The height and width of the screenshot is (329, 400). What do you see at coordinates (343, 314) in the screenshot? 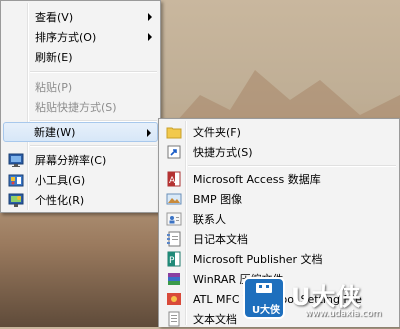
I see `watermark-url: www.udaxia.com` at bounding box center [343, 314].